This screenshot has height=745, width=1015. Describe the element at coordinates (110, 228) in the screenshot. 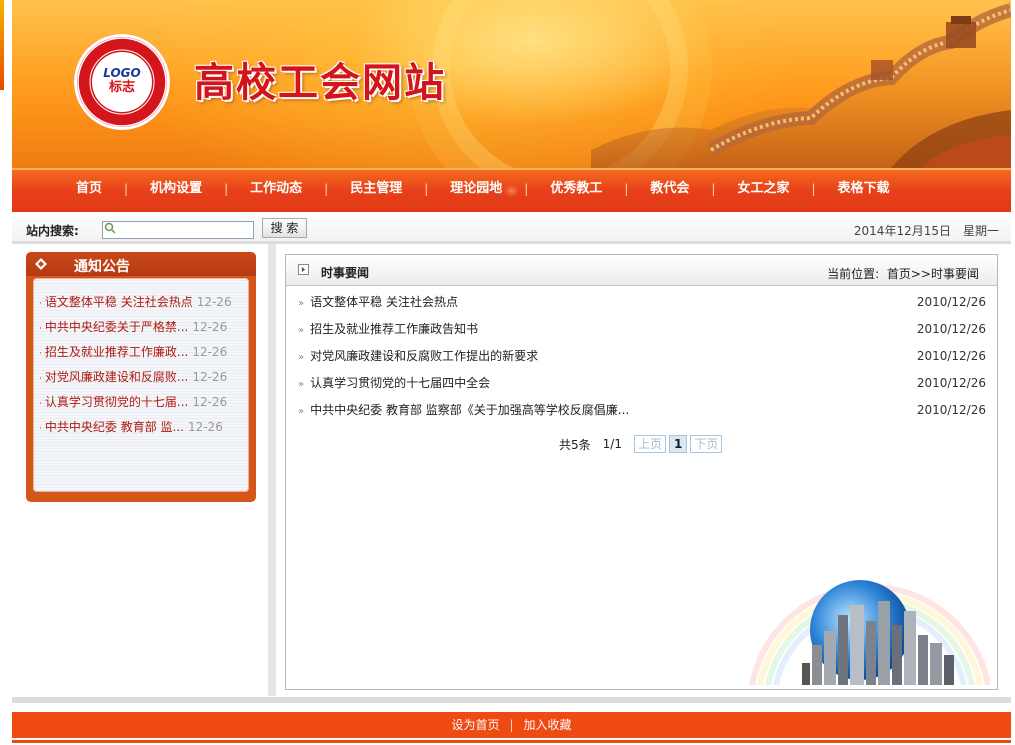

I see `search-icon` at that location.